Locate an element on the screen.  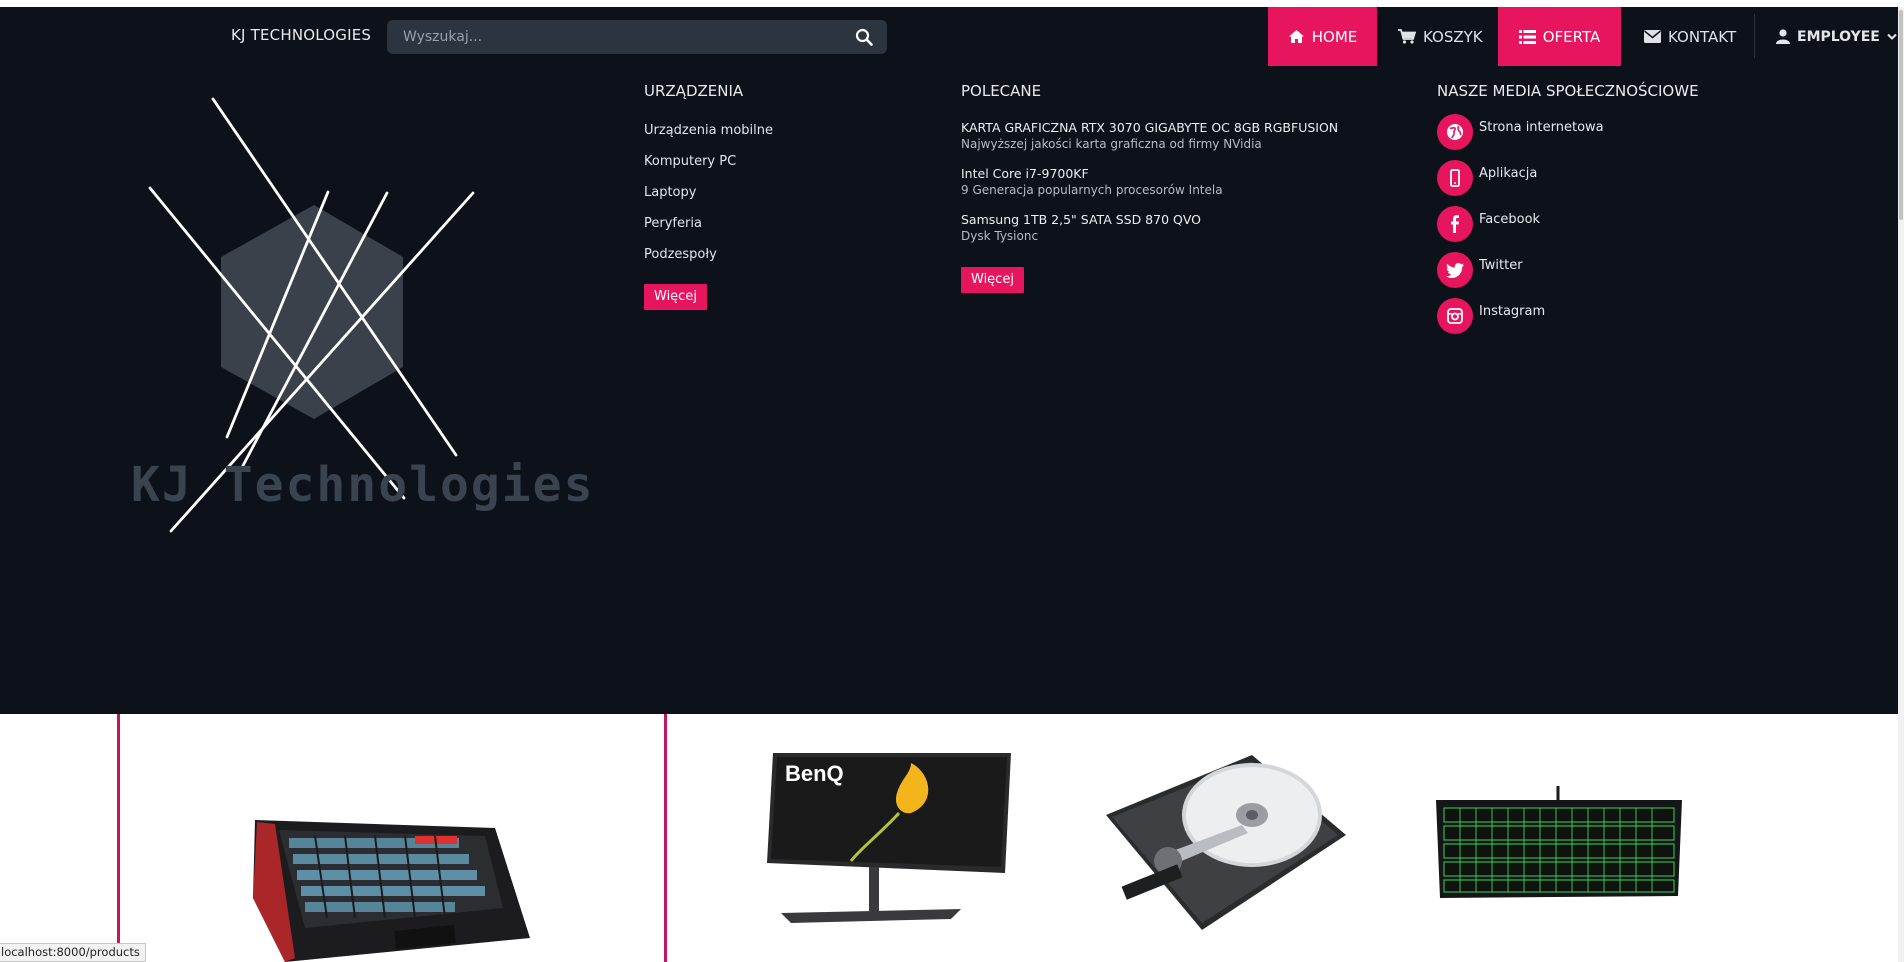
nav-home-label: HOME is located at coordinates (1334, 36).